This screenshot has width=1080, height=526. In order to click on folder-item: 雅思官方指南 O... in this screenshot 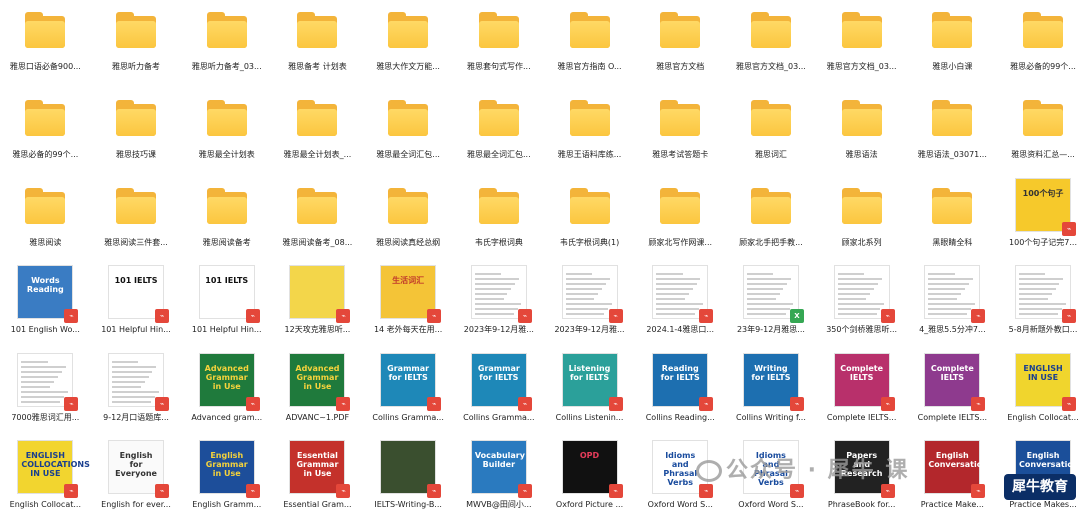, I will do `click(589, 44)`.